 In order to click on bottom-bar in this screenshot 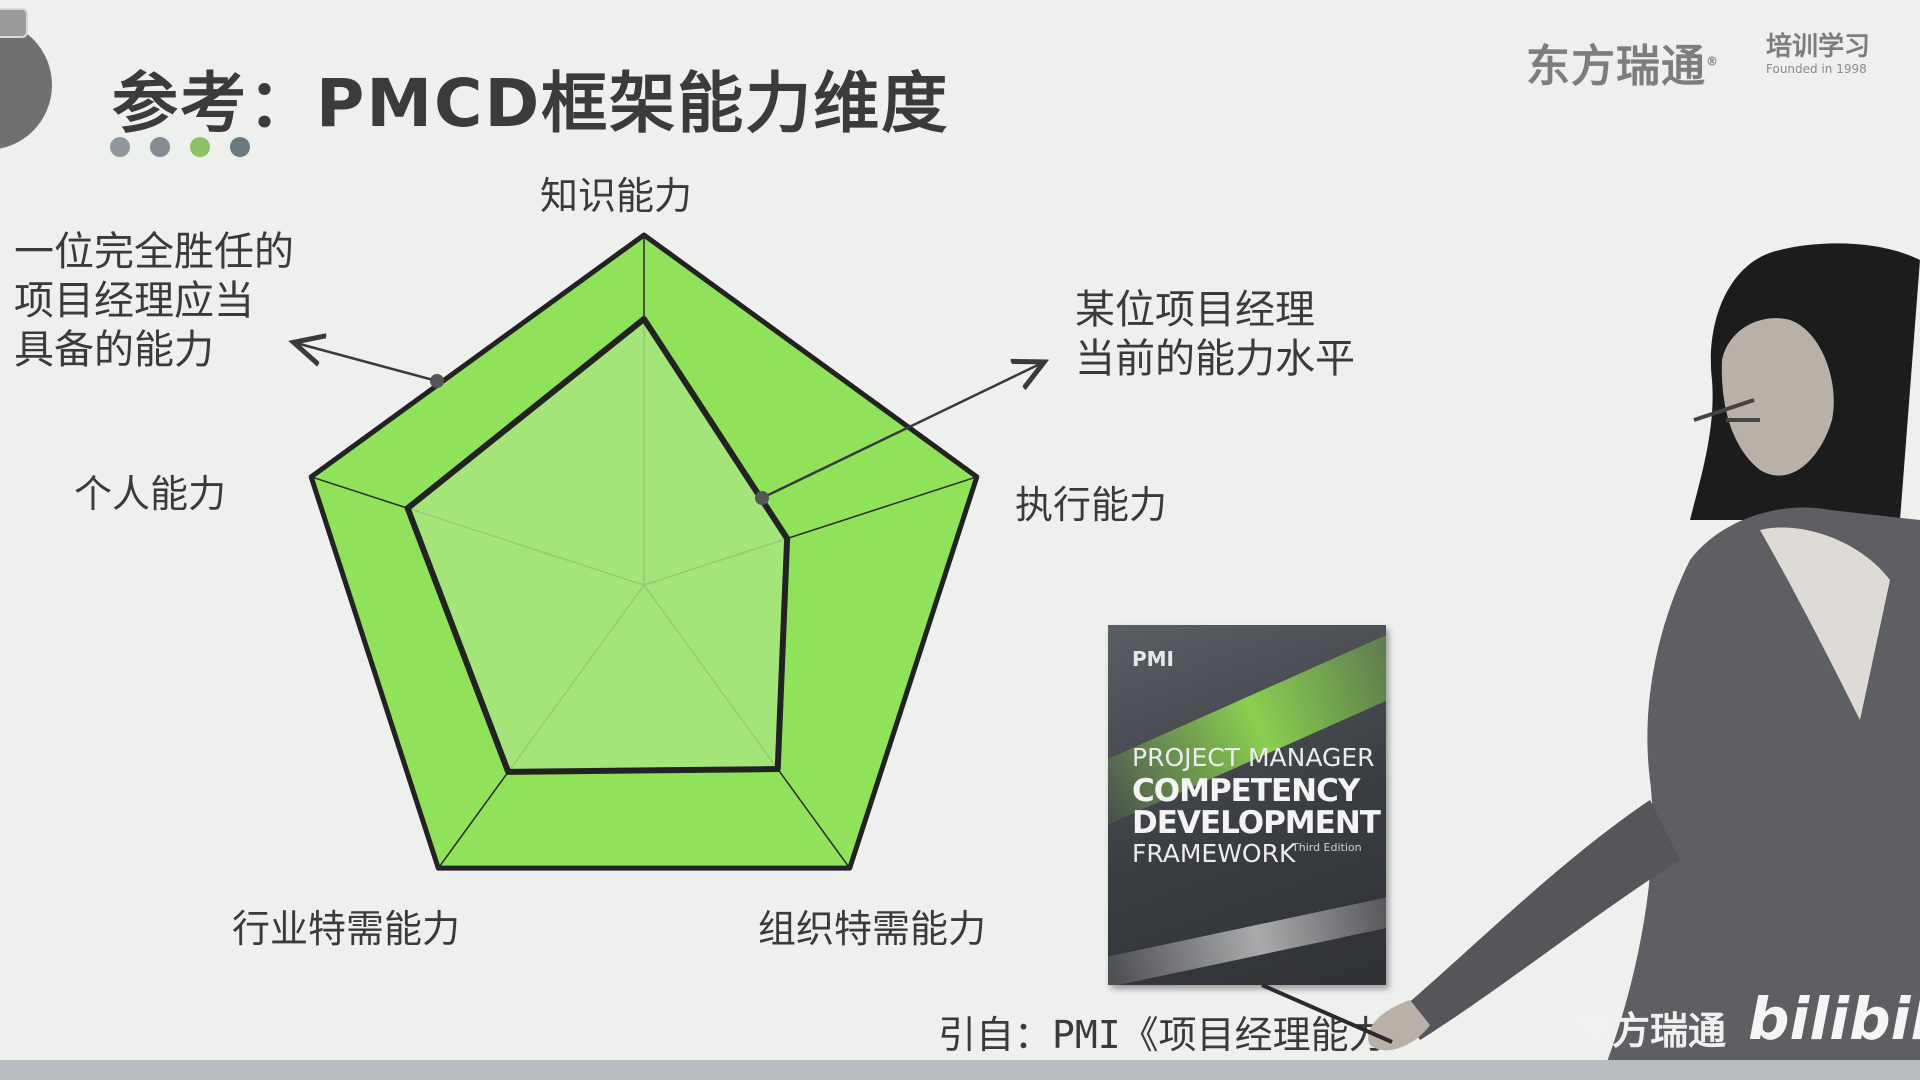, I will do `click(960, 1070)`.